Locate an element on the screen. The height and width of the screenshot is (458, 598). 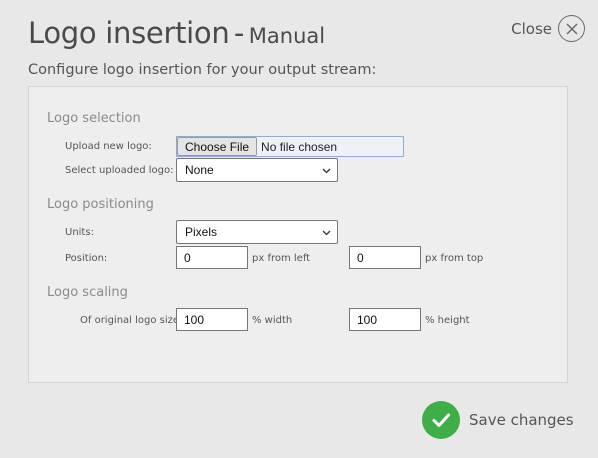
scale-width-unit: % width is located at coordinates (272, 320).